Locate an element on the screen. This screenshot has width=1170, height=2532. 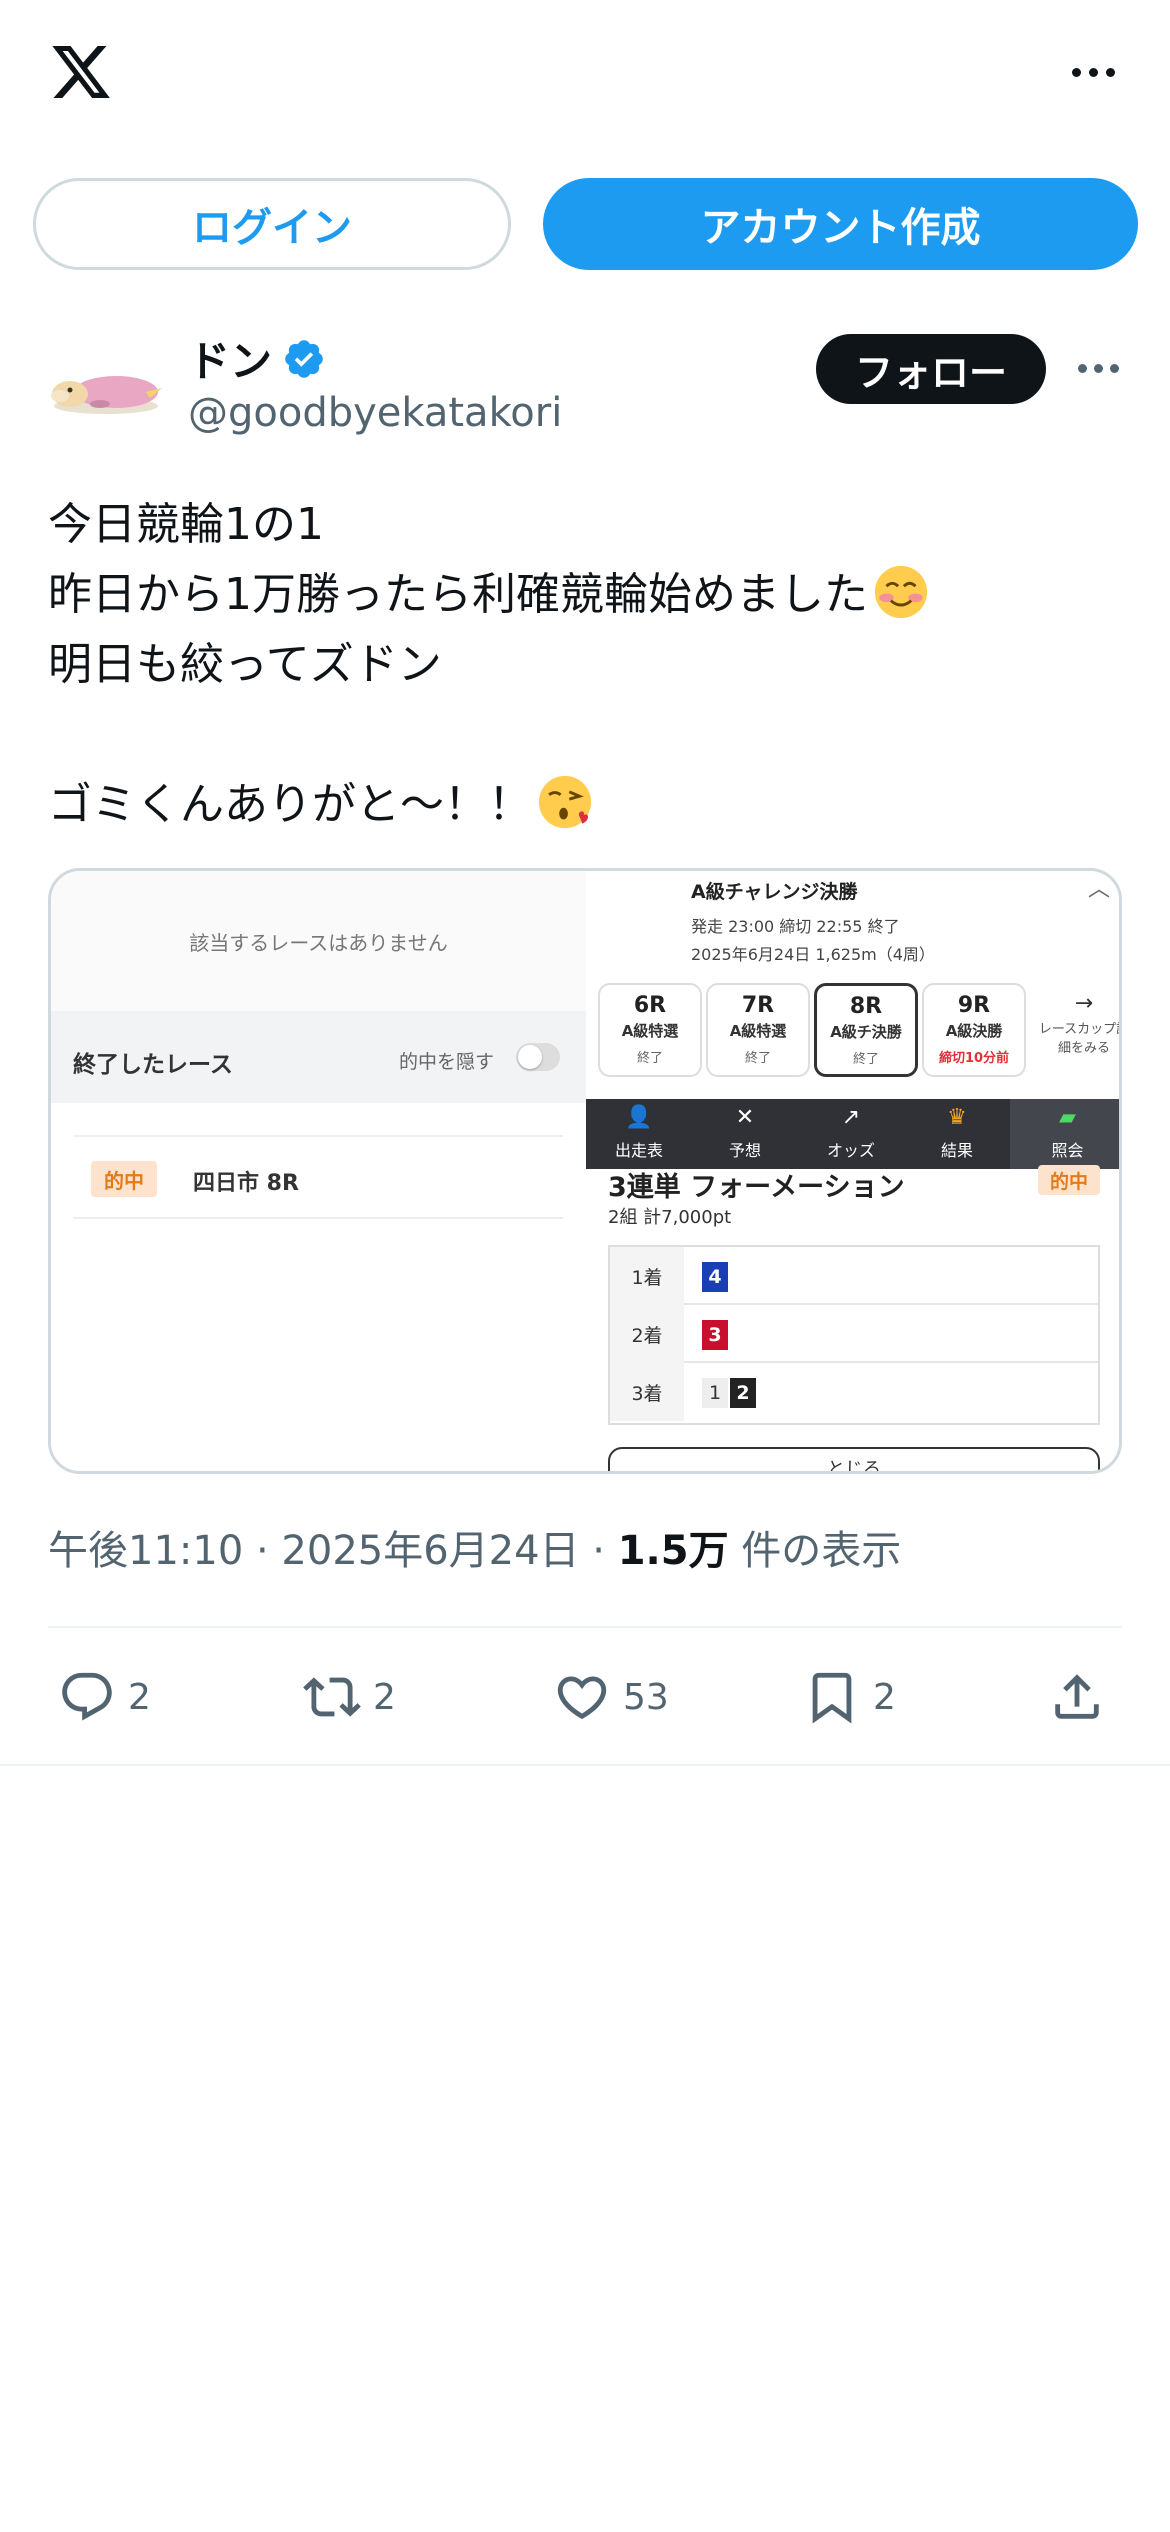
like-button: 53 is located at coordinates (611, 1697).